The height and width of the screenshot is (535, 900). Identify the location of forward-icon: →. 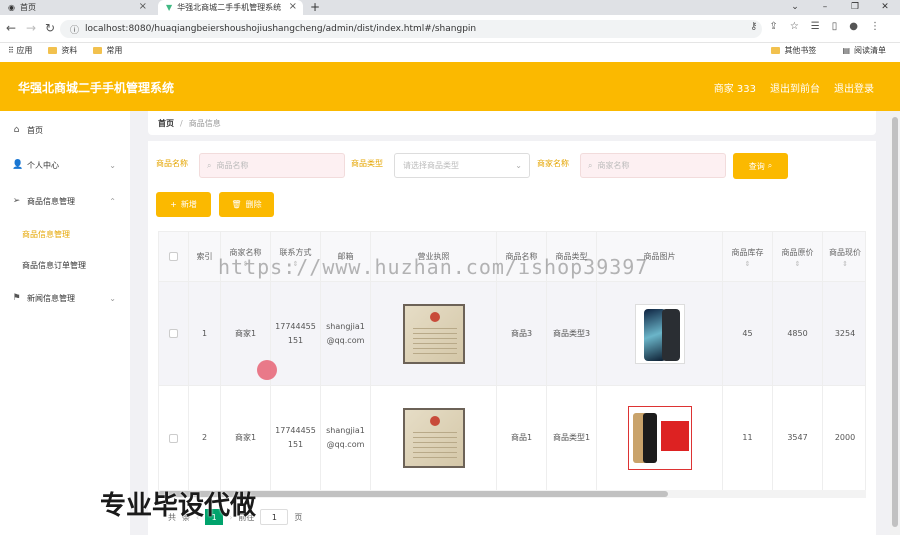
(31, 28).